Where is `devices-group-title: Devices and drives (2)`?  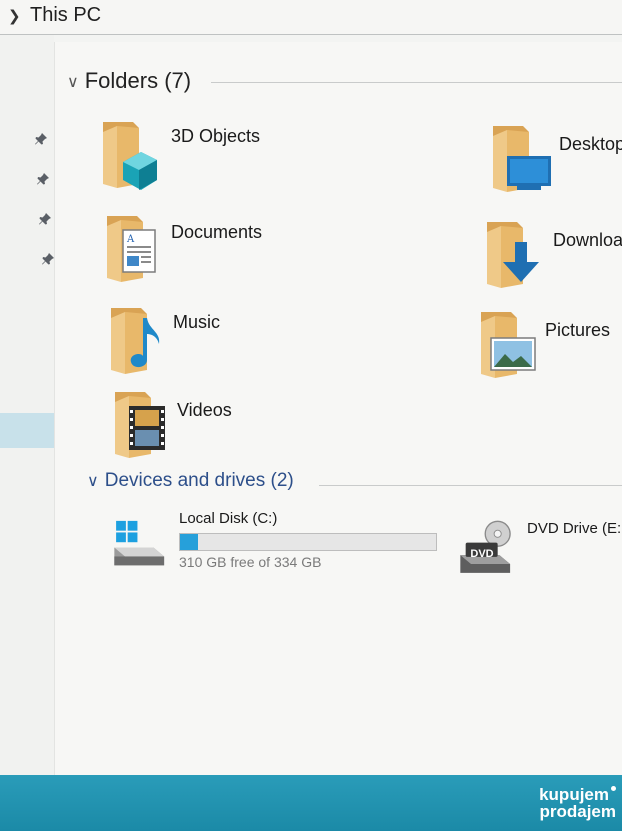
devices-group-title: Devices and drives (2) is located at coordinates (199, 480).